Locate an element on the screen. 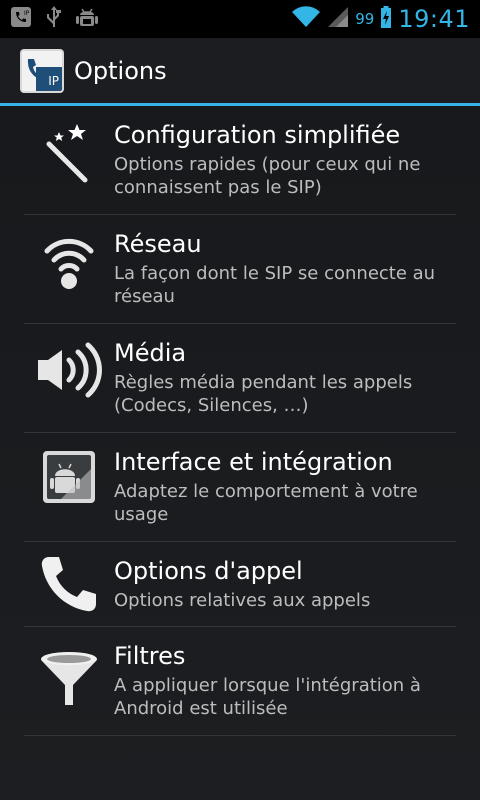 Image resolution: width=480 pixels, height=800 pixels. item-title: Réseau is located at coordinates (158, 244).